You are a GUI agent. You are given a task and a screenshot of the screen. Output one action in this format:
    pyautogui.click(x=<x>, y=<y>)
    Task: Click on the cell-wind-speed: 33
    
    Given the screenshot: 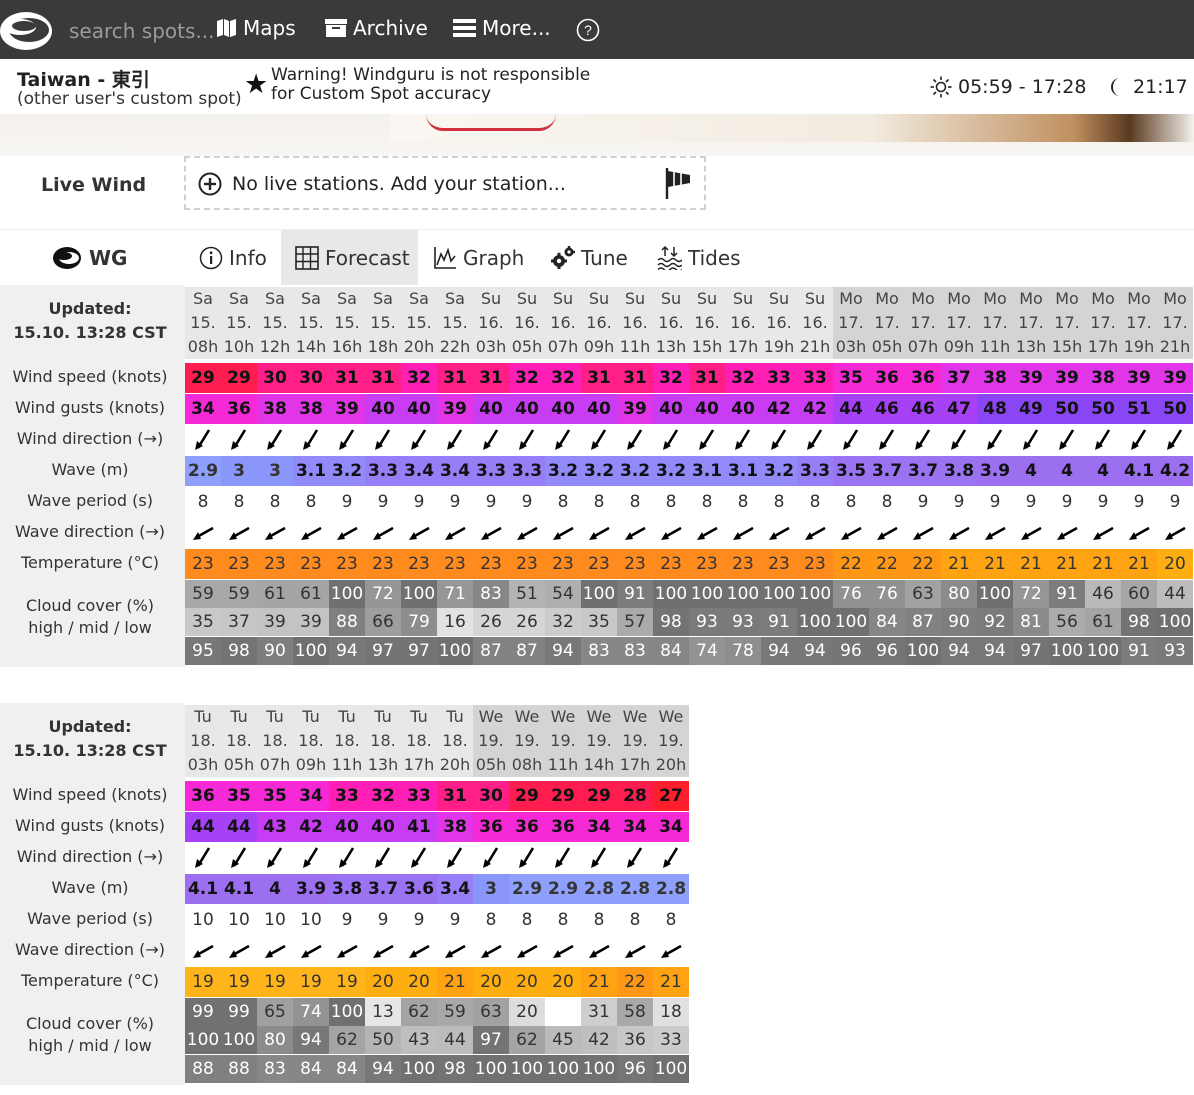 What is the action you would take?
    pyautogui.click(x=419, y=796)
    